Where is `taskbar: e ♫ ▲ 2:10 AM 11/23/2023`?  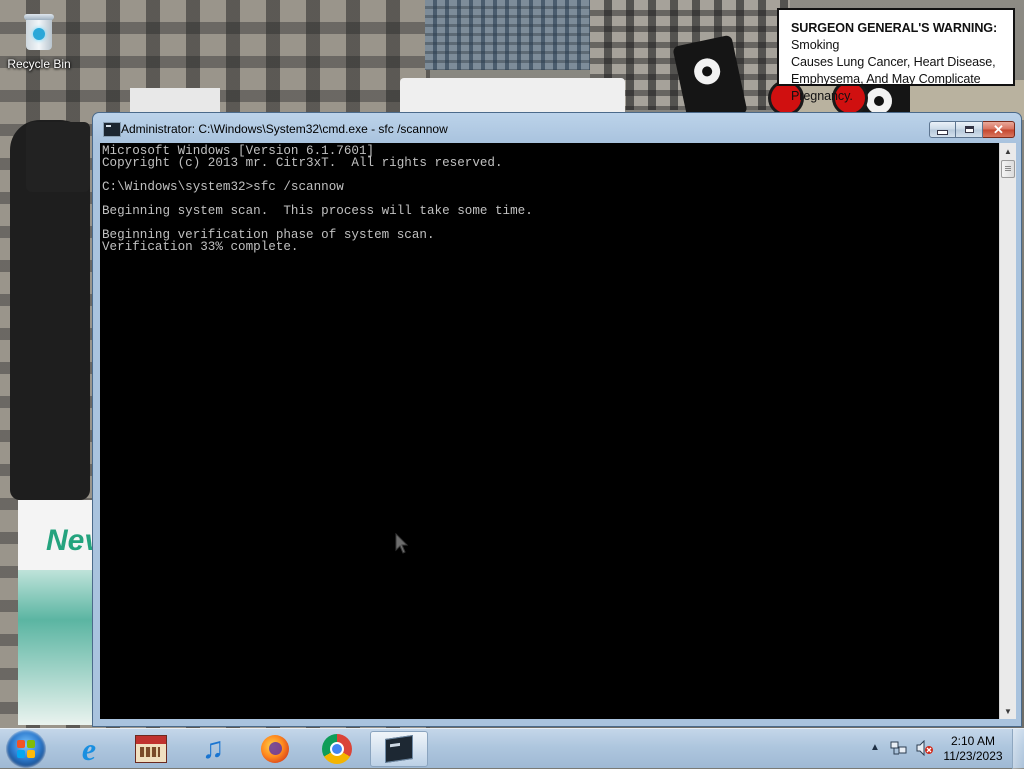
taskbar: e ♫ ▲ 2:10 AM 11/23/2023 is located at coordinates (512, 748).